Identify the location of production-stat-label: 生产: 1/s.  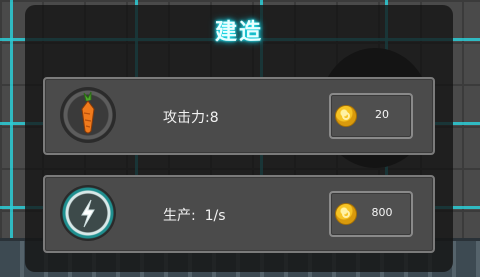
(194, 216).